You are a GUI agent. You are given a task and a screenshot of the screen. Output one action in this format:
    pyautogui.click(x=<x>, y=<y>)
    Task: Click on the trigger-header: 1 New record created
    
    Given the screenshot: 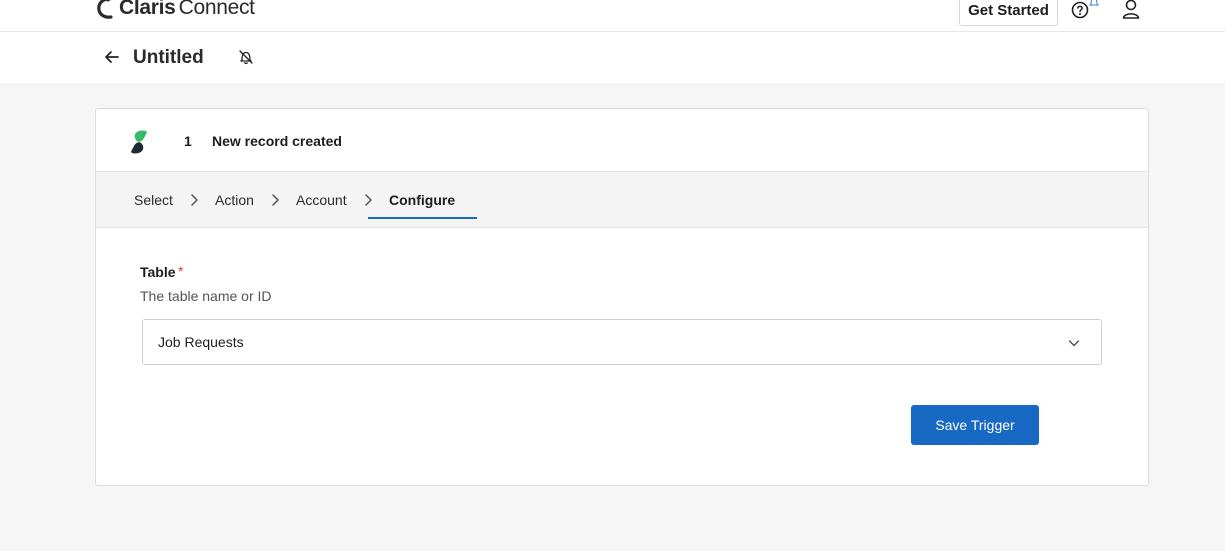 What is the action you would take?
    pyautogui.click(x=622, y=140)
    